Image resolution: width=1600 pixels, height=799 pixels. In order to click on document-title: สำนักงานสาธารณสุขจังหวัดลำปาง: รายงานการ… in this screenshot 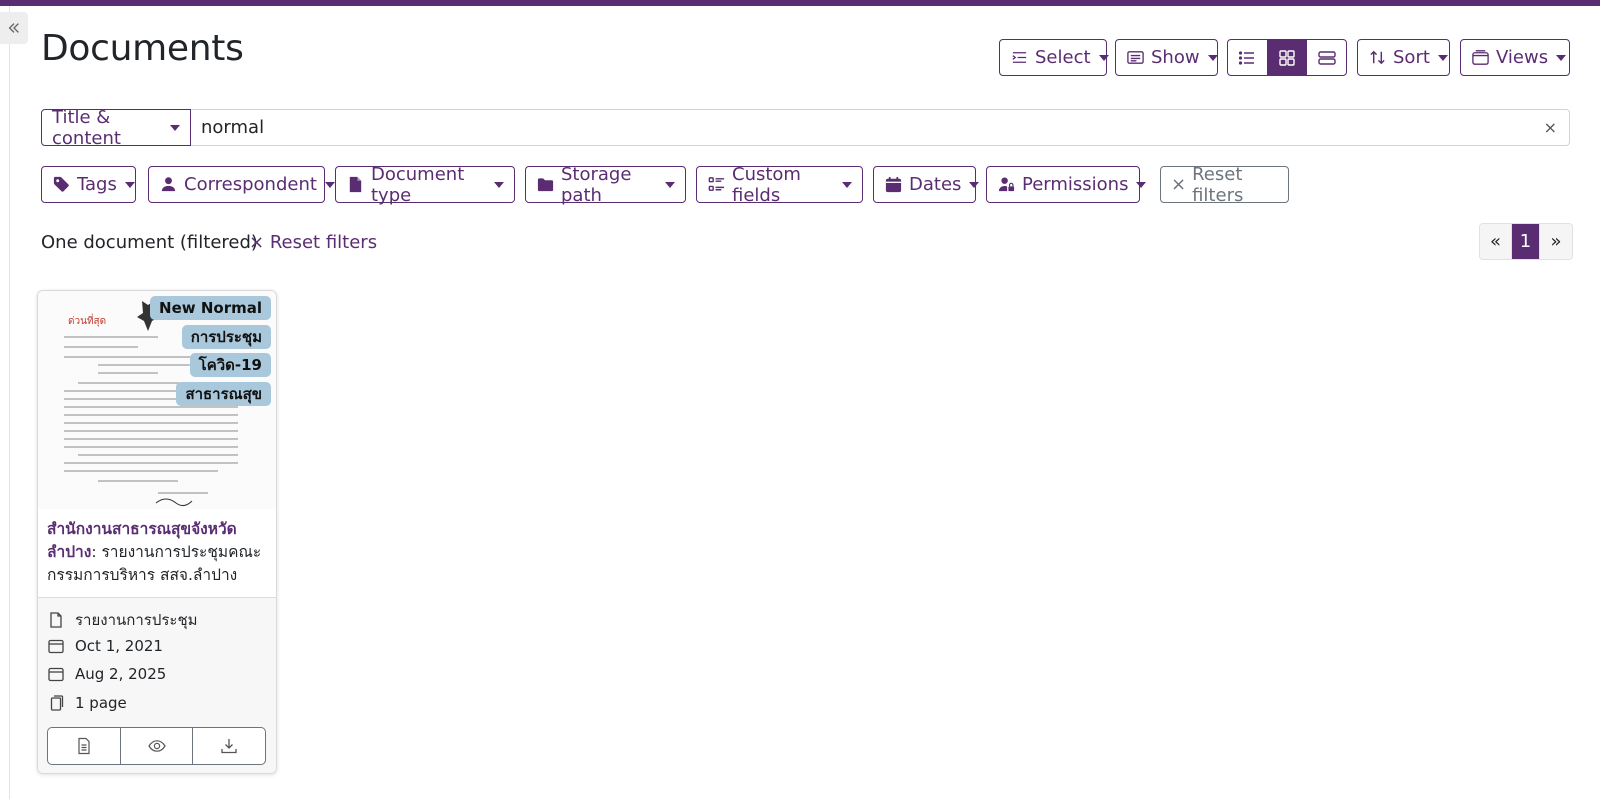, I will do `click(159, 552)`.